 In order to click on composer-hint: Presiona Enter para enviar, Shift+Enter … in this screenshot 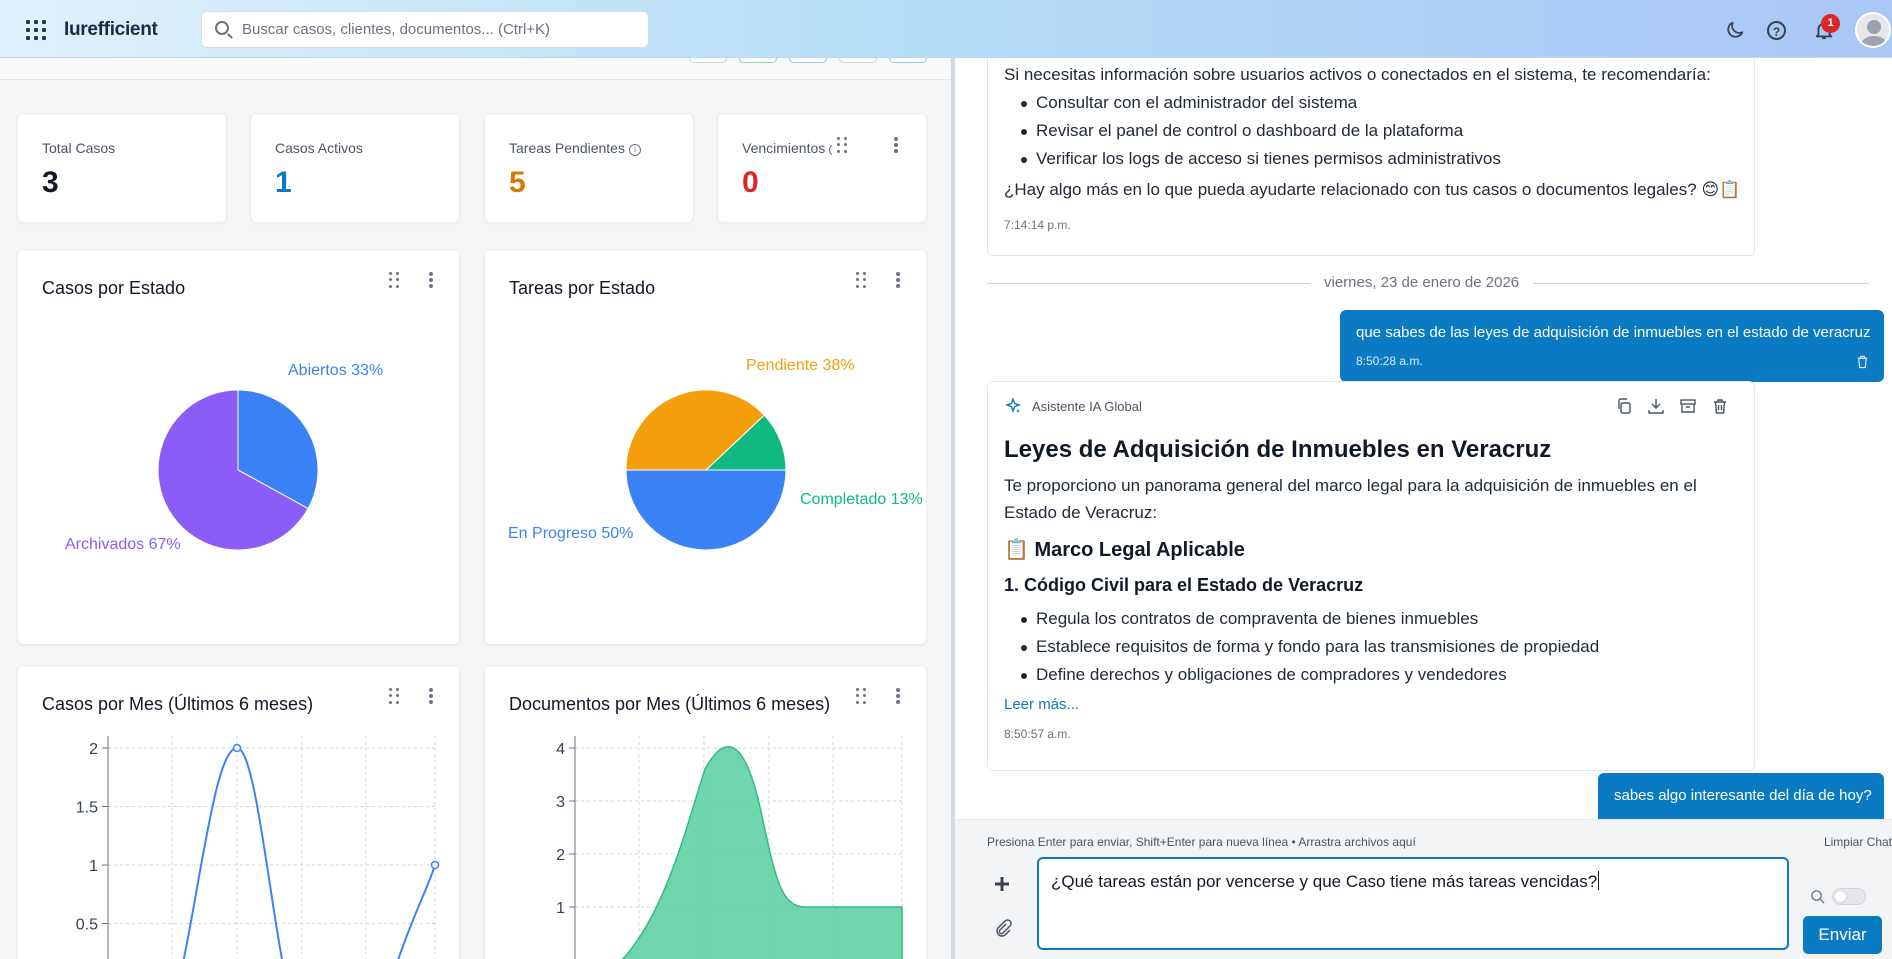, I will do `click(1201, 842)`.